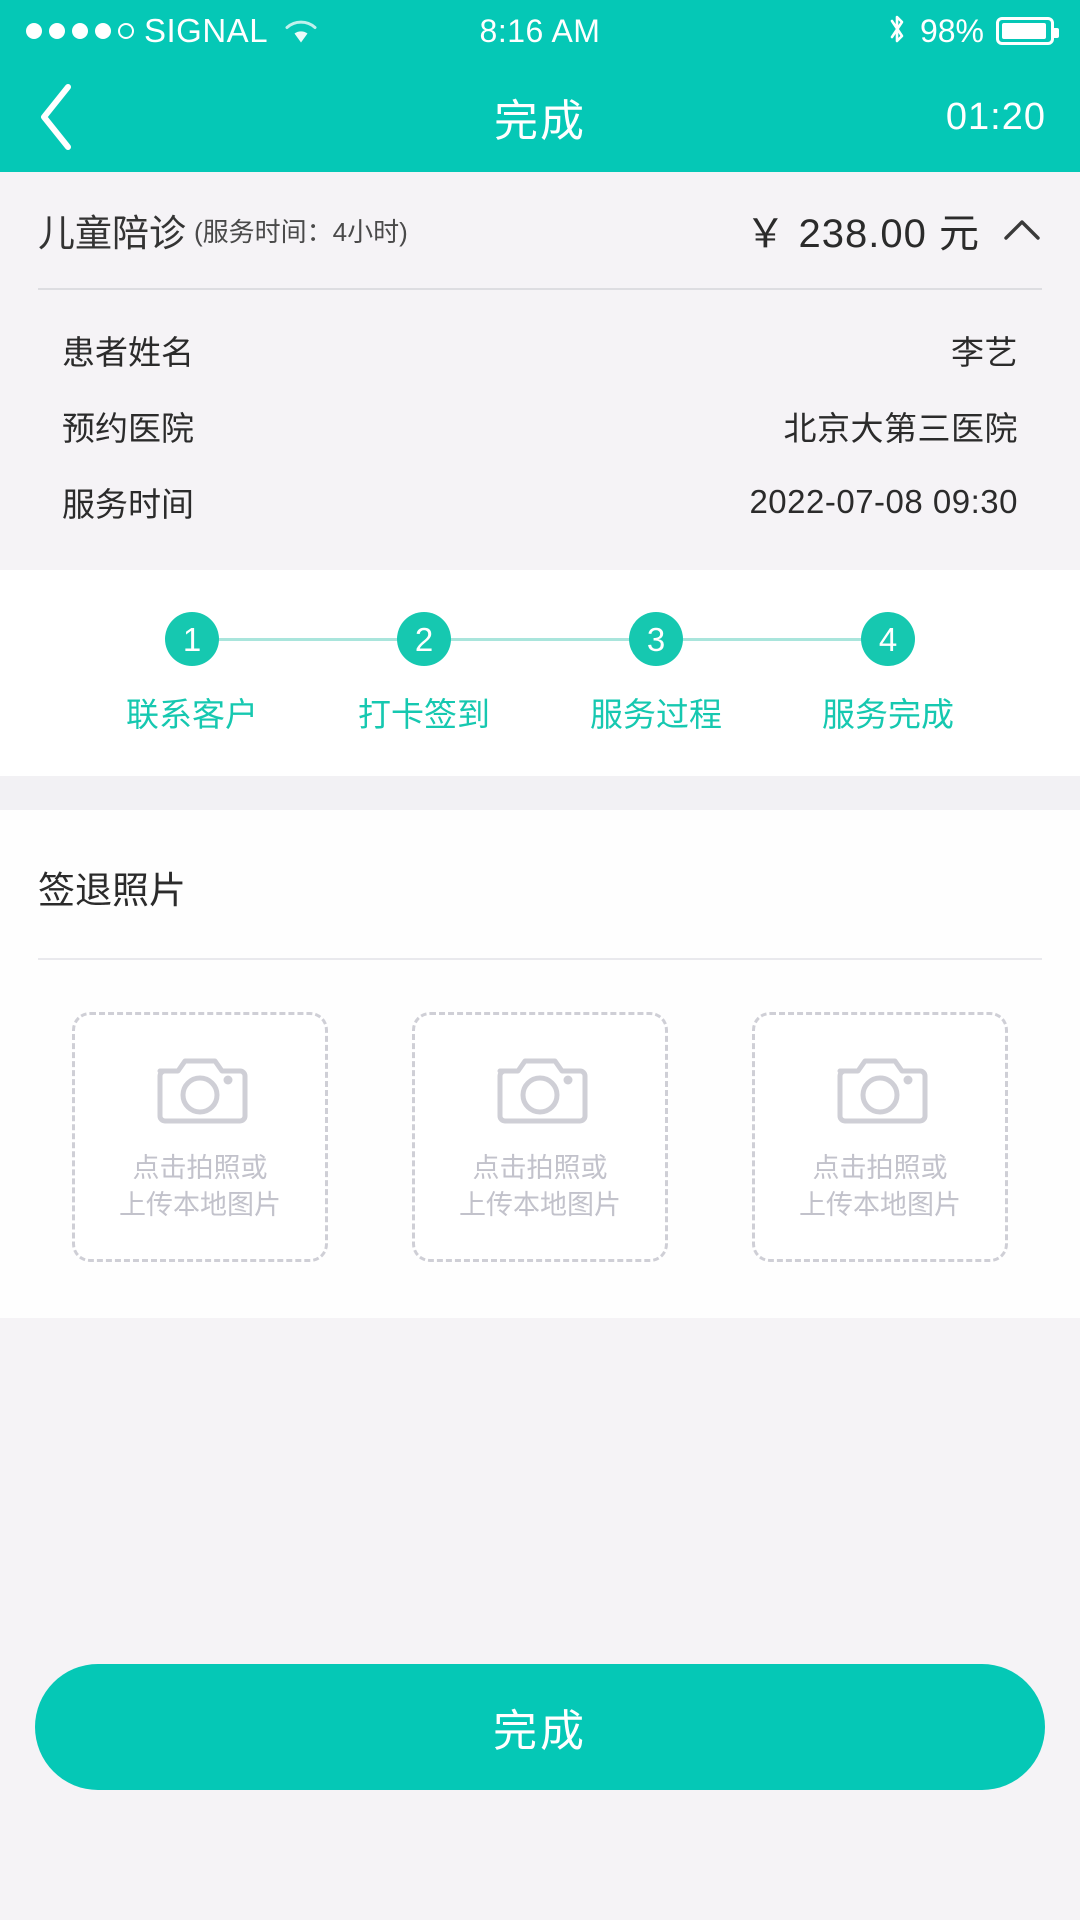 This screenshot has width=1080, height=1920. I want to click on countdown-timer: 01:20, so click(995, 116).